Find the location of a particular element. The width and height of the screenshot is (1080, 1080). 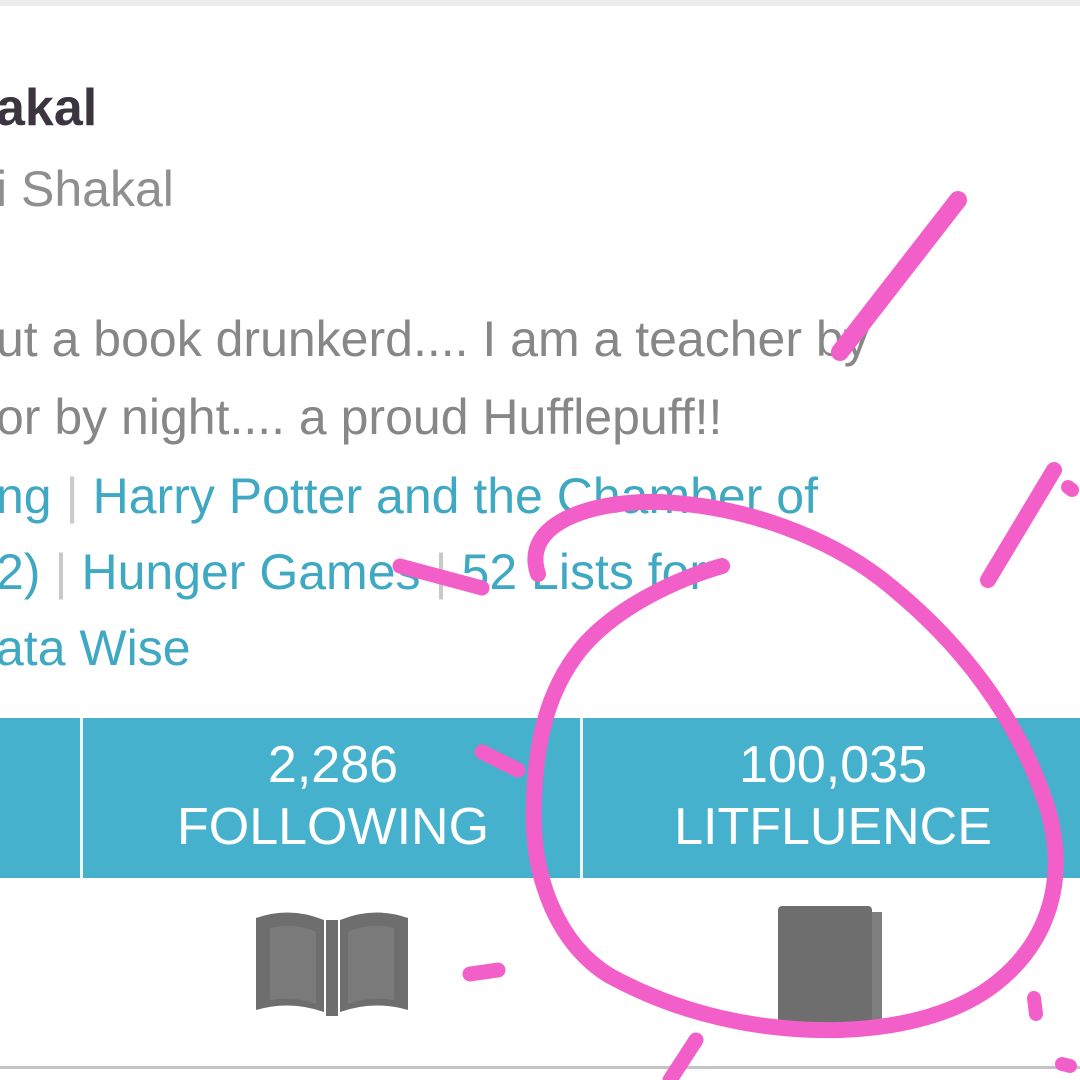

open-book-icon is located at coordinates (332, 963).